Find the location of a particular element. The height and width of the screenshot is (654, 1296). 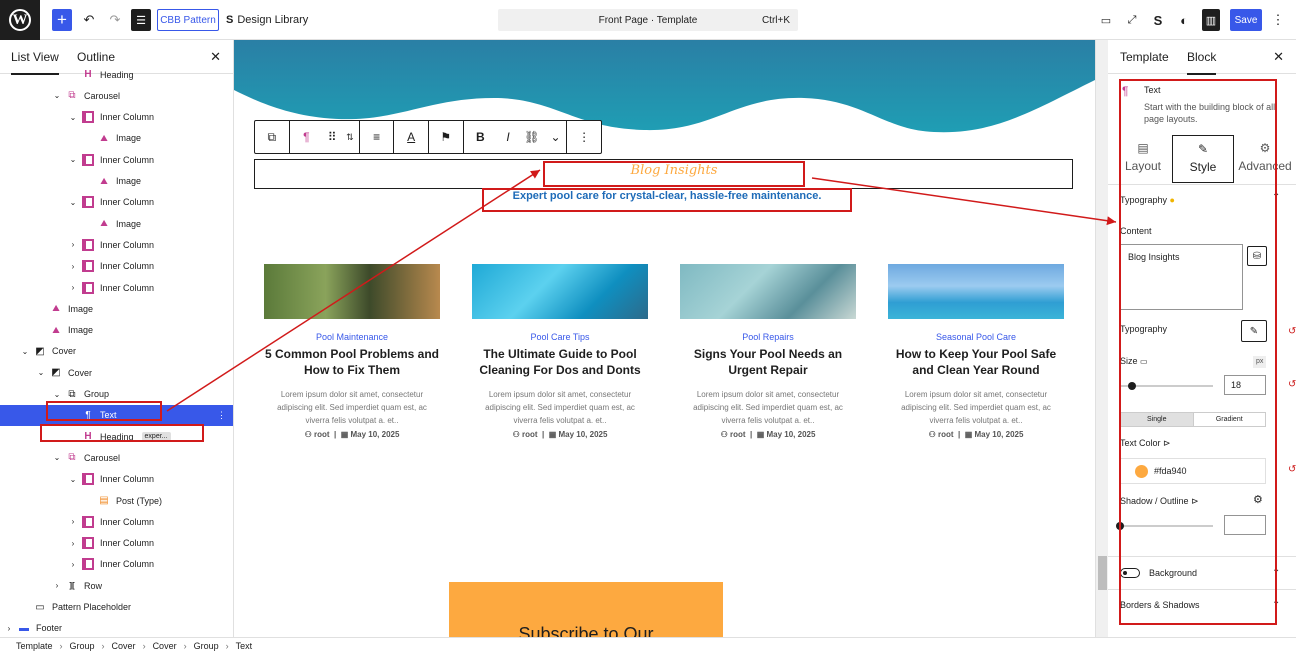

size-unit-toggle: px is located at coordinates (1260, 362).